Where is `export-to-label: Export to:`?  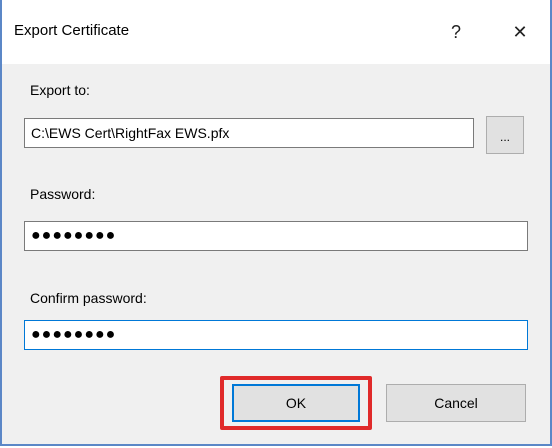 export-to-label: Export to: is located at coordinates (60, 90).